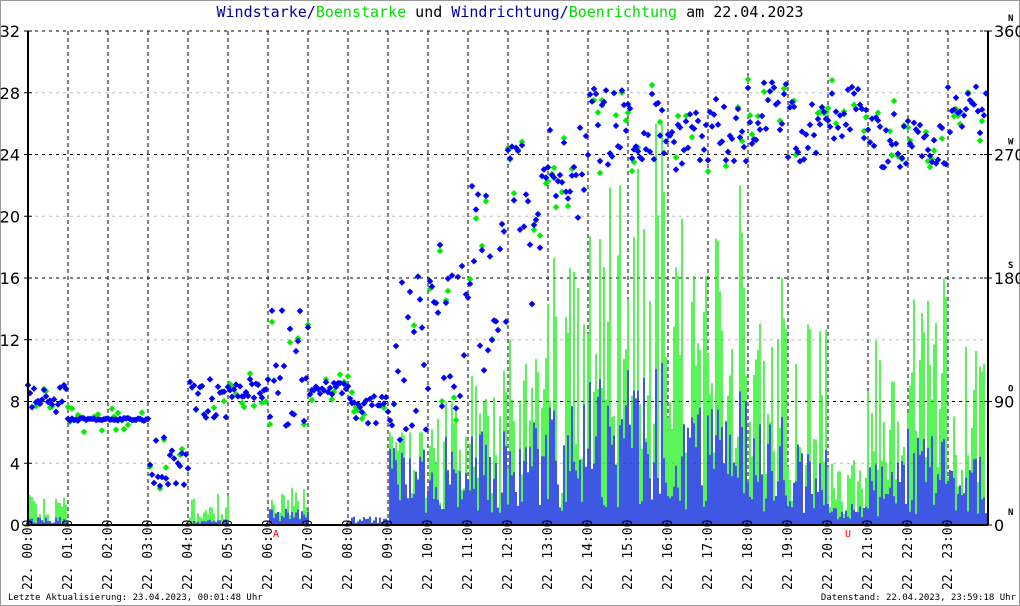 The image size is (1020, 606). I want to click on right-tick-label: 90, so click(1004, 402).